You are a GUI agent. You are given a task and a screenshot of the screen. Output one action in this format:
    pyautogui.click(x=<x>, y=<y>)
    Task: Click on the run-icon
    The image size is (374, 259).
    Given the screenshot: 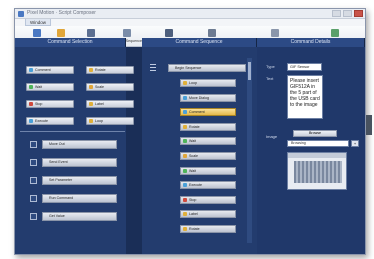 What is the action you would take?
    pyautogui.click(x=33, y=198)
    